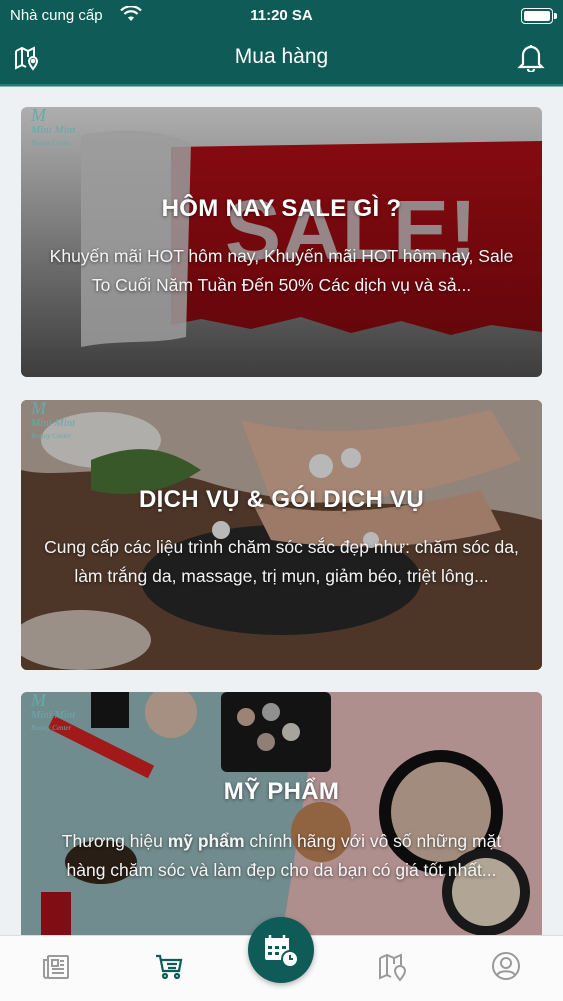  I want to click on clock: 11:20 SA, so click(281, 15).